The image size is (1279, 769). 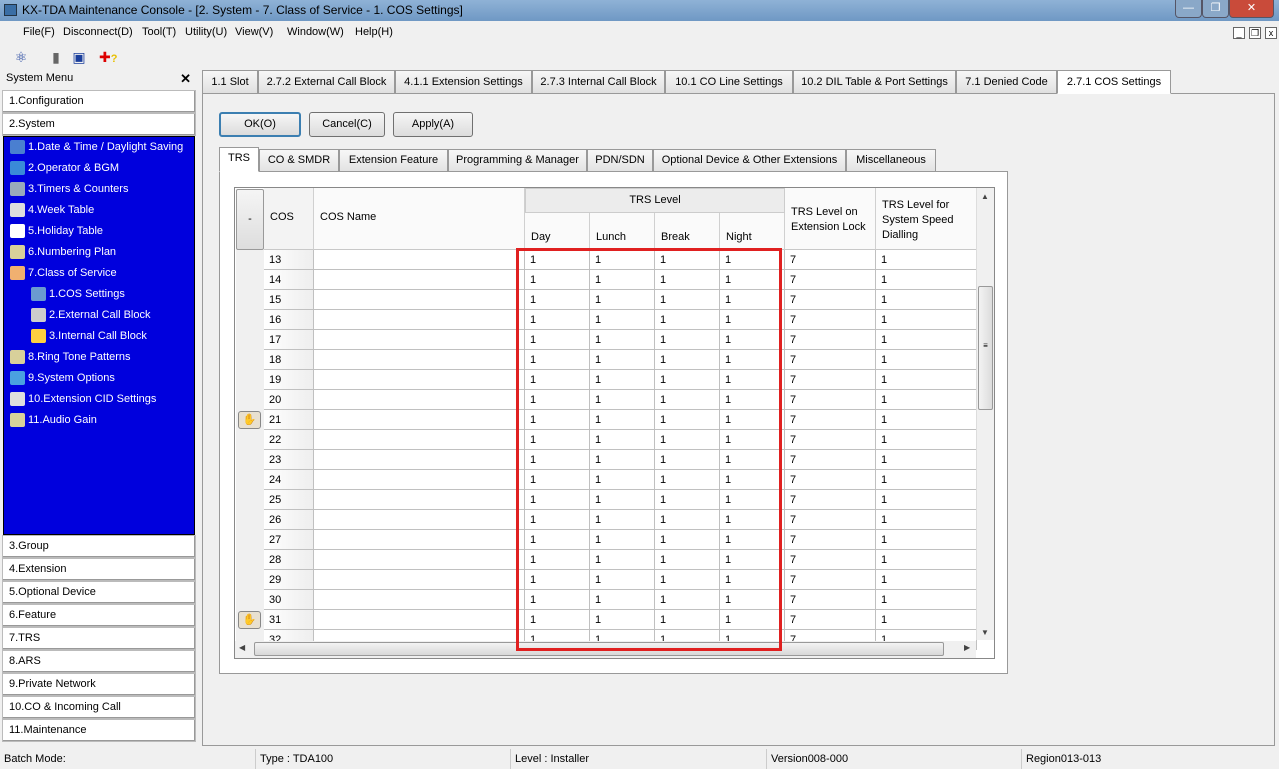 I want to click on apply-button: Apply(A), so click(x=433, y=124).